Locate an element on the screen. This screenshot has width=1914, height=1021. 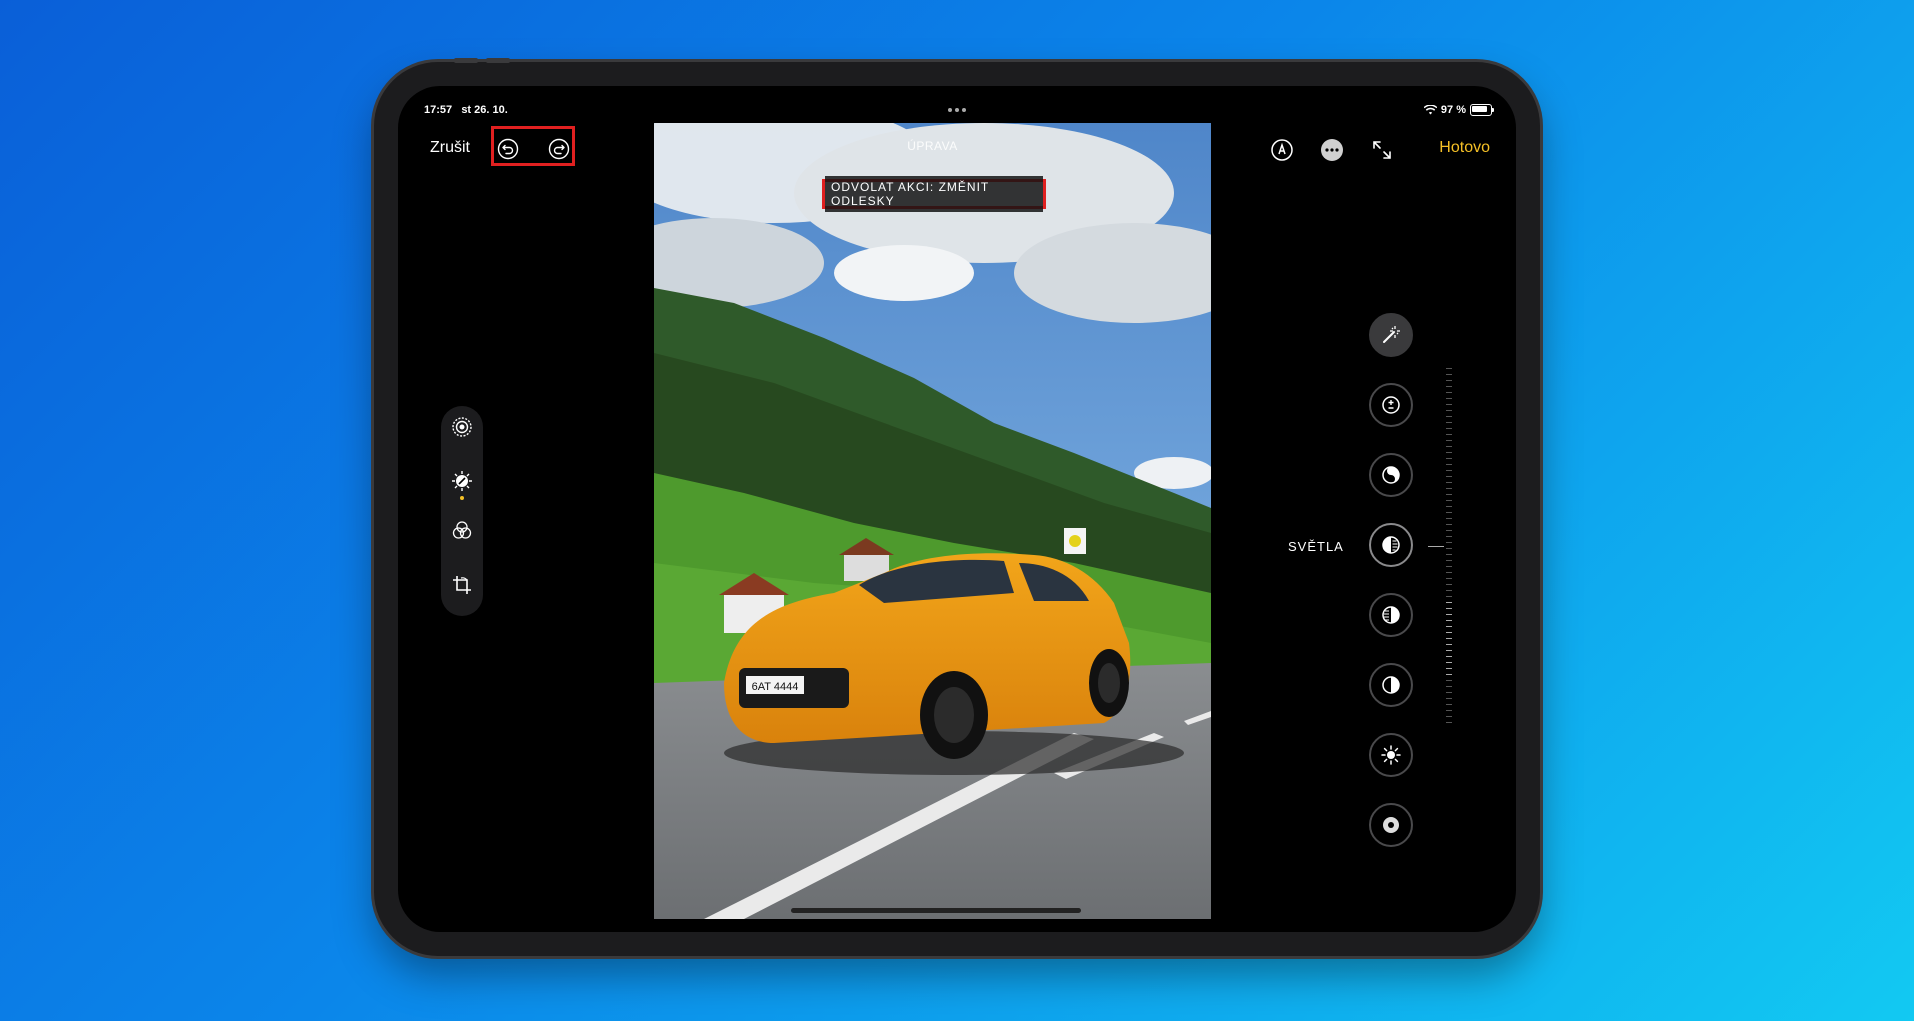
license-plate: 6AT 4444 is located at coordinates (775, 687).